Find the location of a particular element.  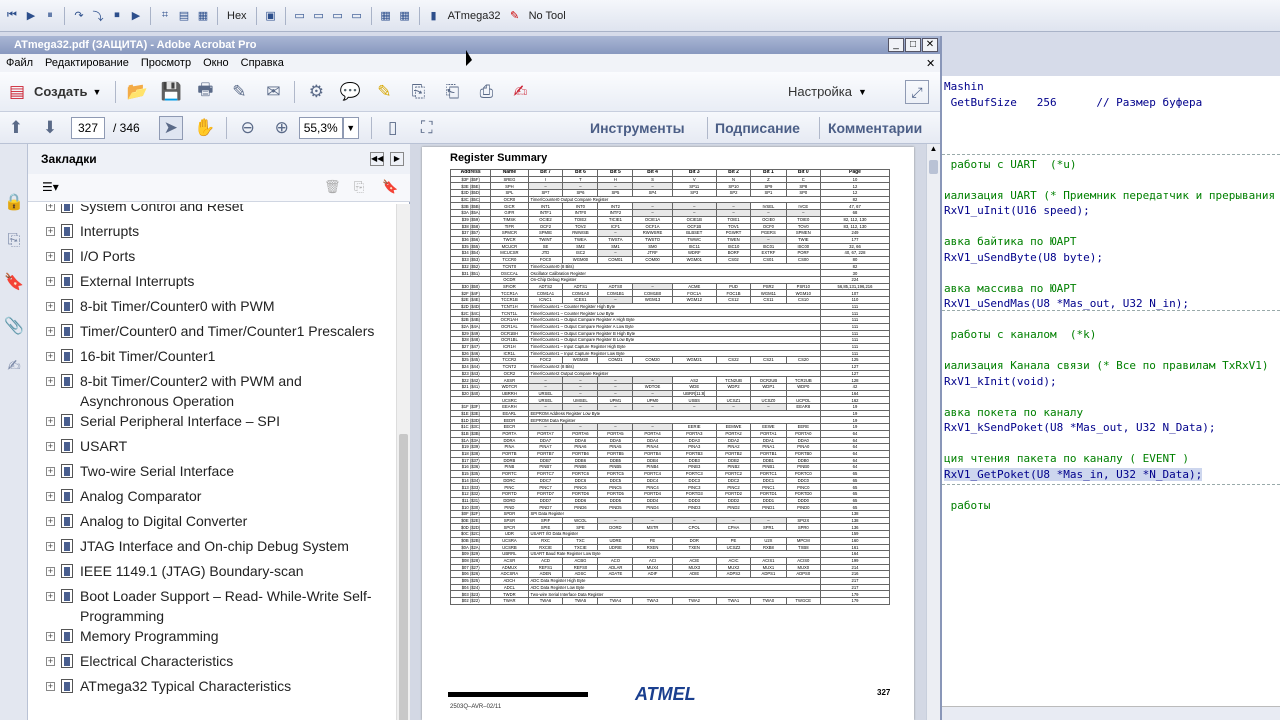

bookmark-item: Programming is located at coordinates (212, 616).